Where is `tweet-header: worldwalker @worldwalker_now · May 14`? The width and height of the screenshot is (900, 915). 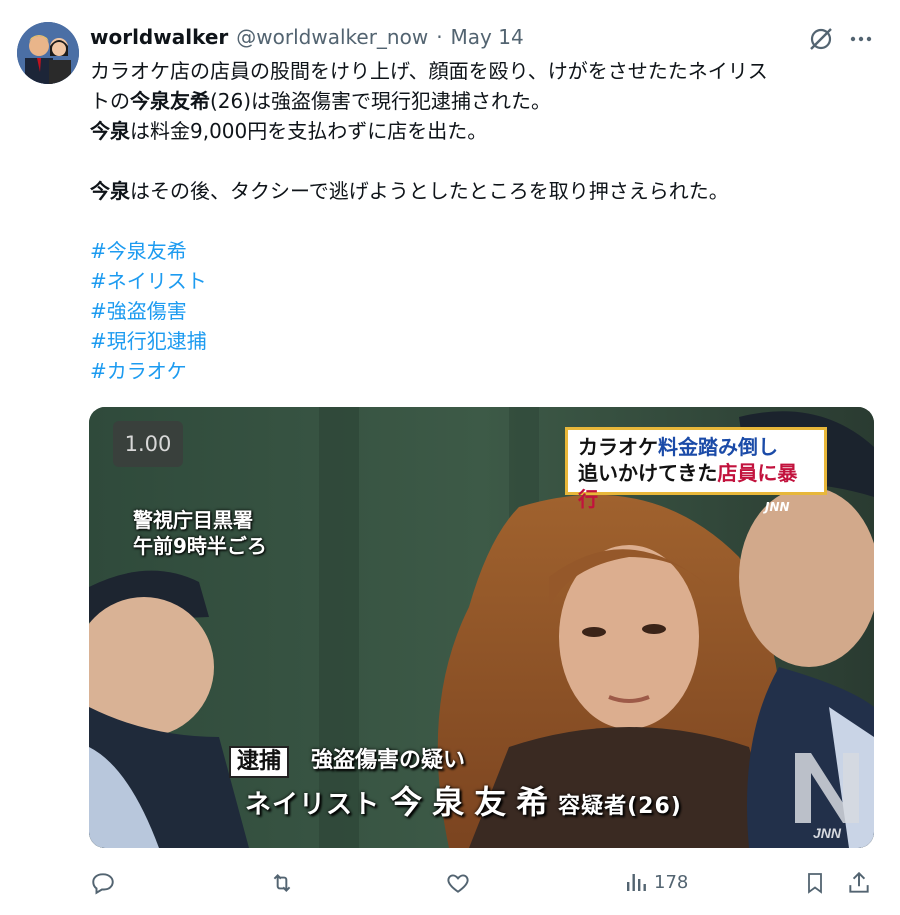
tweet-header: worldwalker @worldwalker_now · May 14 is located at coordinates (307, 37).